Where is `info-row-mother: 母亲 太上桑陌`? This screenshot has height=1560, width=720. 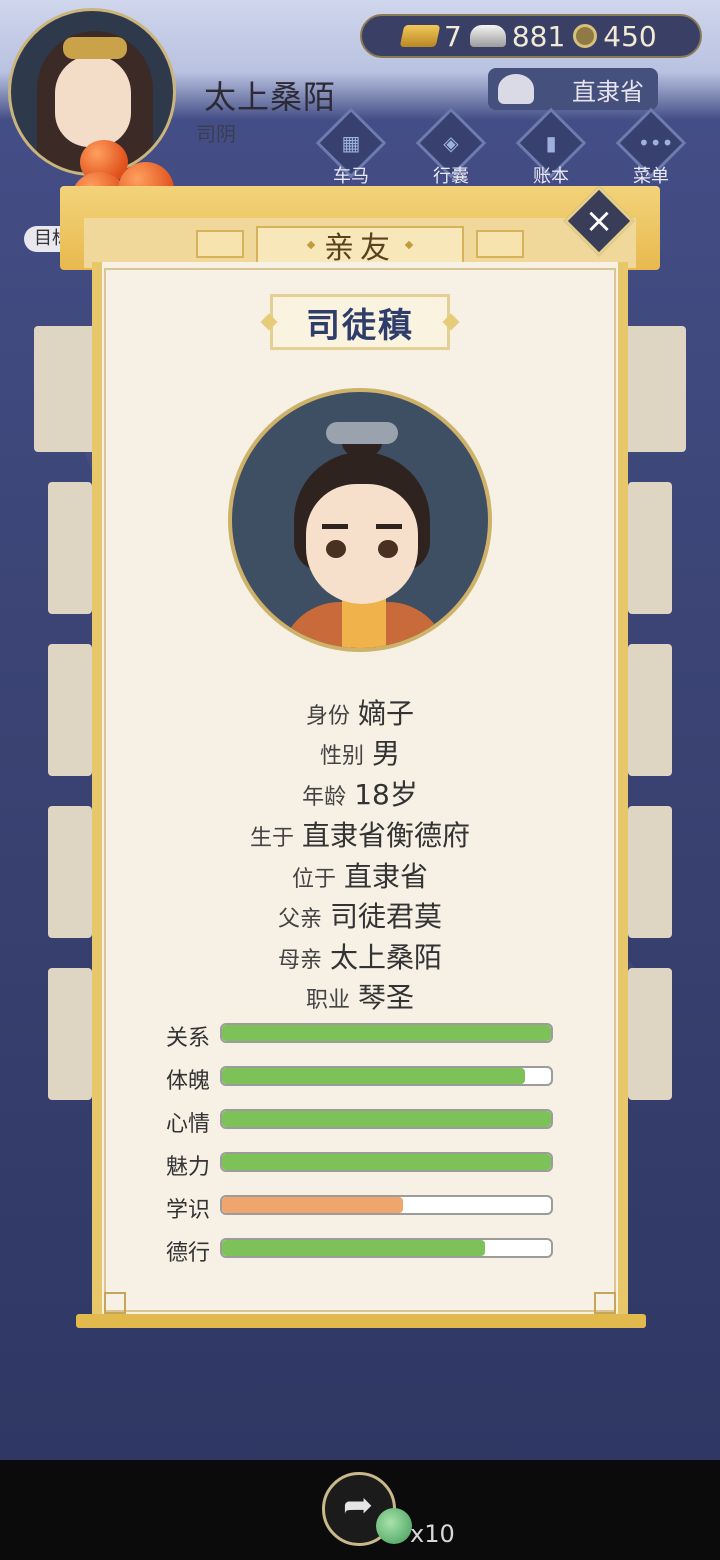 info-row-mother: 母亲 太上桑陌 is located at coordinates (360, 956).